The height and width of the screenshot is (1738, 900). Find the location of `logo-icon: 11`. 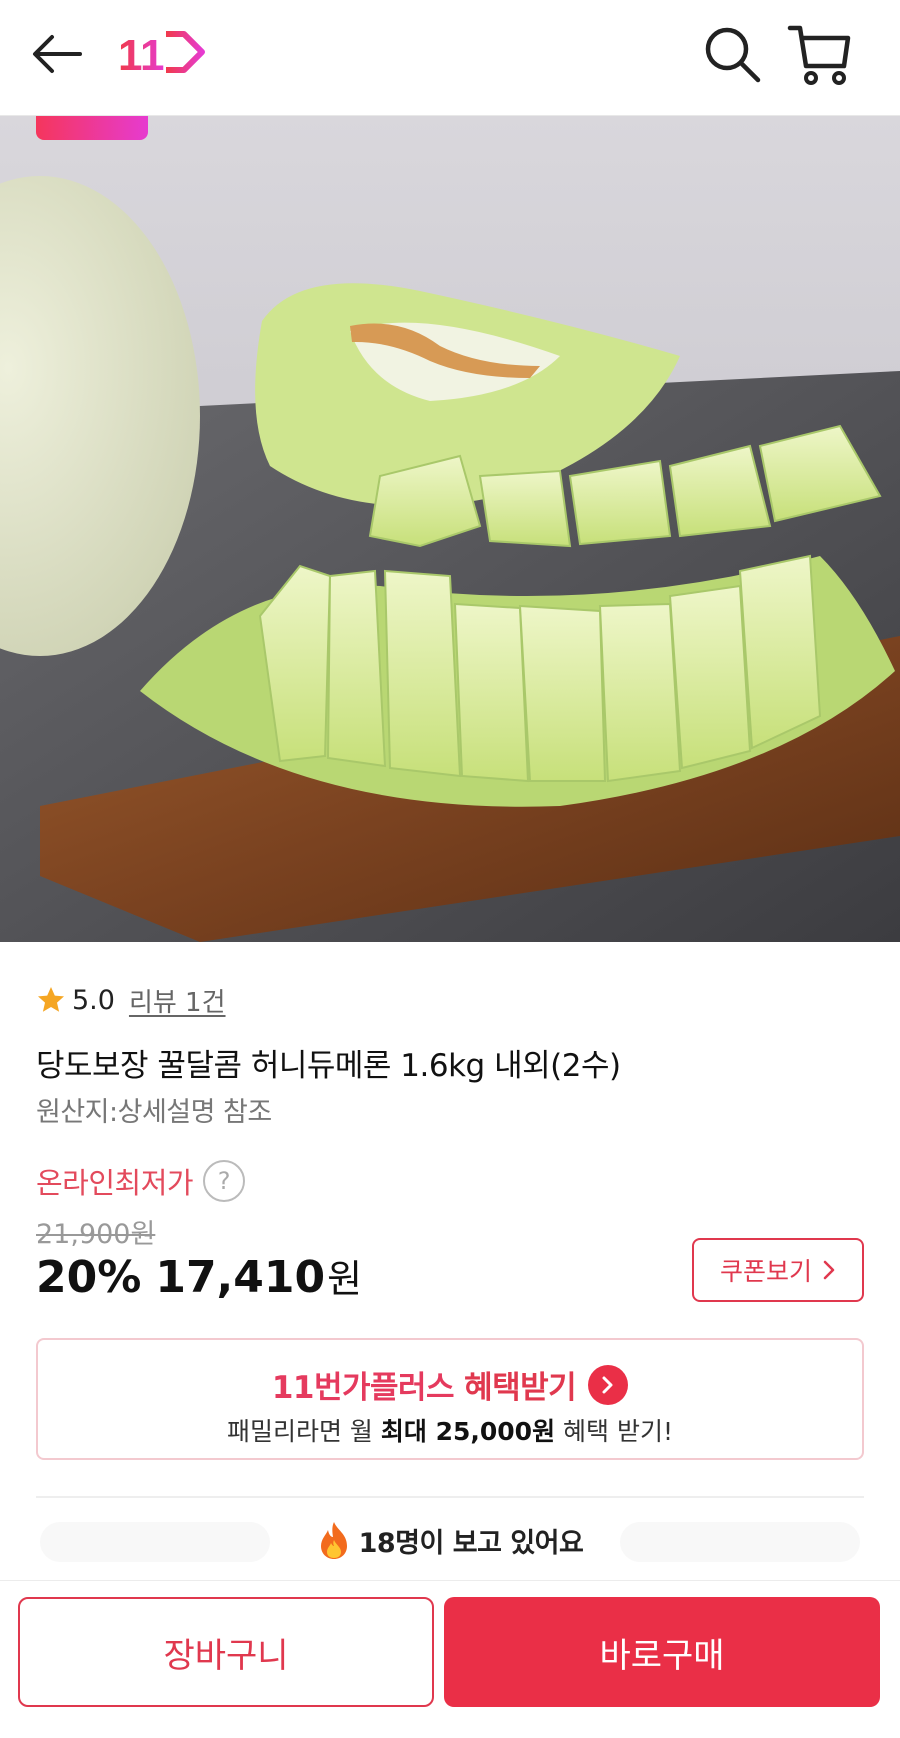

logo-icon: 11 is located at coordinates (161, 55).